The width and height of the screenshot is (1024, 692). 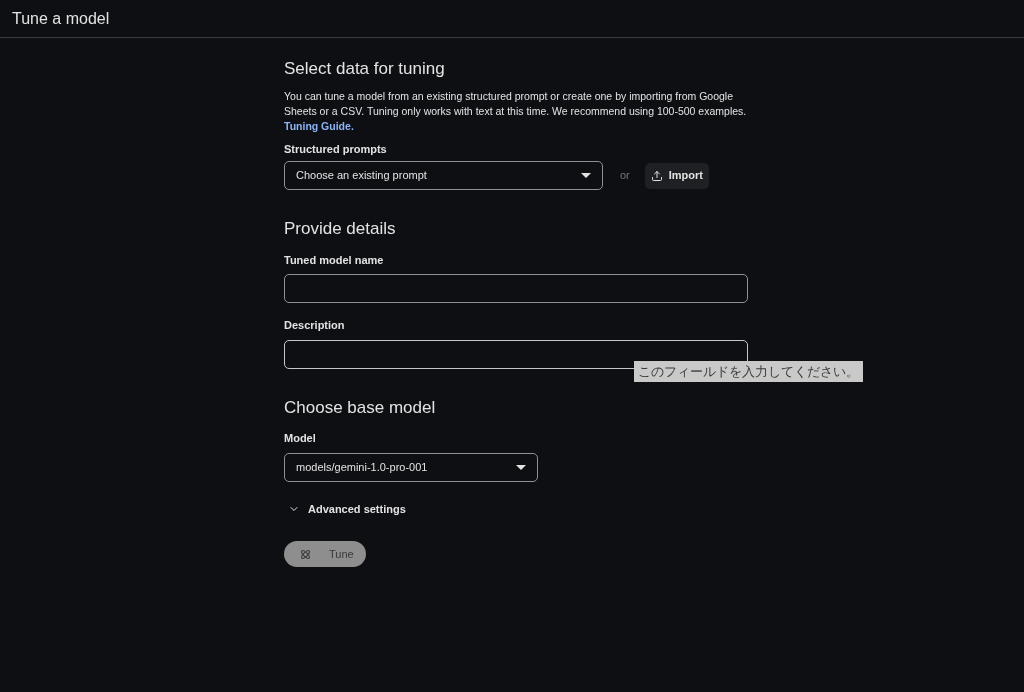 I want to click on tune-icon, so click(x=305, y=554).